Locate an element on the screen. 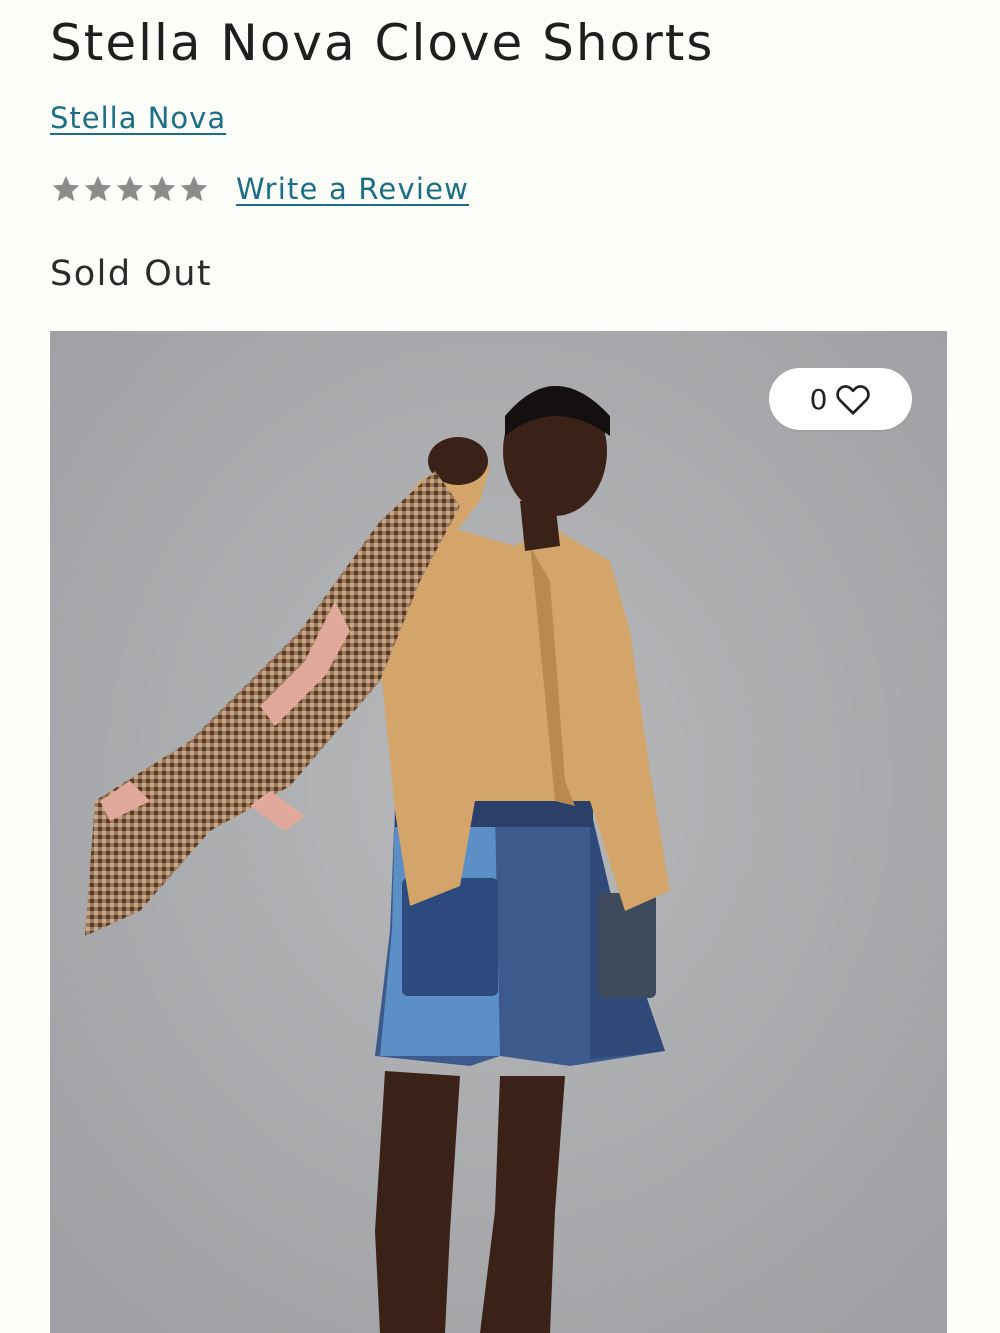 This screenshot has width=1000, height=1333. write-review-link: Write a Review is located at coordinates (352, 189).